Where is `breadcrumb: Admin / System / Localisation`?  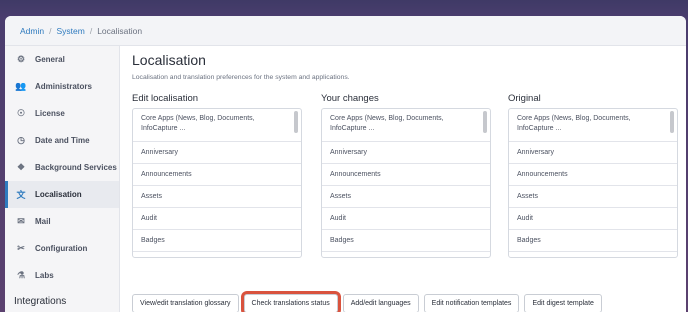 breadcrumb: Admin / System / Localisation is located at coordinates (345, 31).